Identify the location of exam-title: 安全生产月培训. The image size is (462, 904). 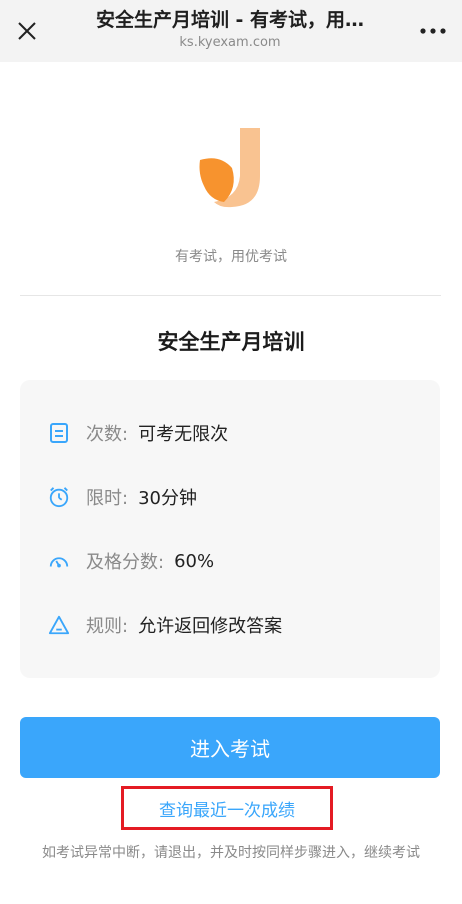
(231, 342).